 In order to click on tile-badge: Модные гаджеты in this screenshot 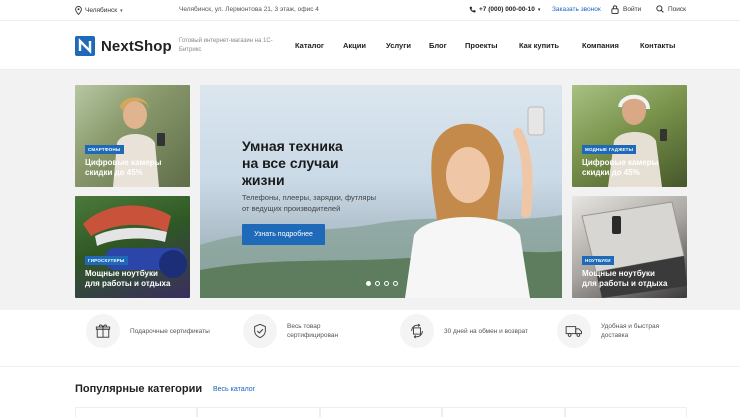, I will do `click(609, 149)`.